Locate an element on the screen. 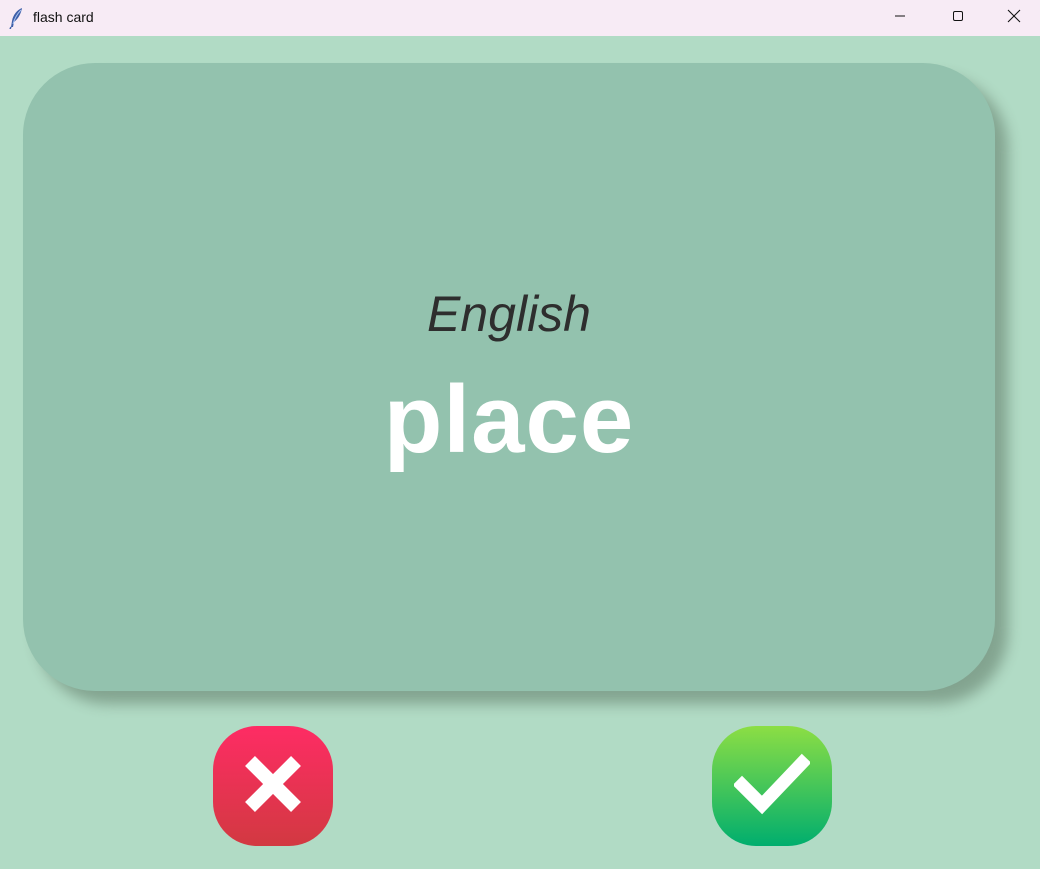  maximize-icon is located at coordinates (958, 18).